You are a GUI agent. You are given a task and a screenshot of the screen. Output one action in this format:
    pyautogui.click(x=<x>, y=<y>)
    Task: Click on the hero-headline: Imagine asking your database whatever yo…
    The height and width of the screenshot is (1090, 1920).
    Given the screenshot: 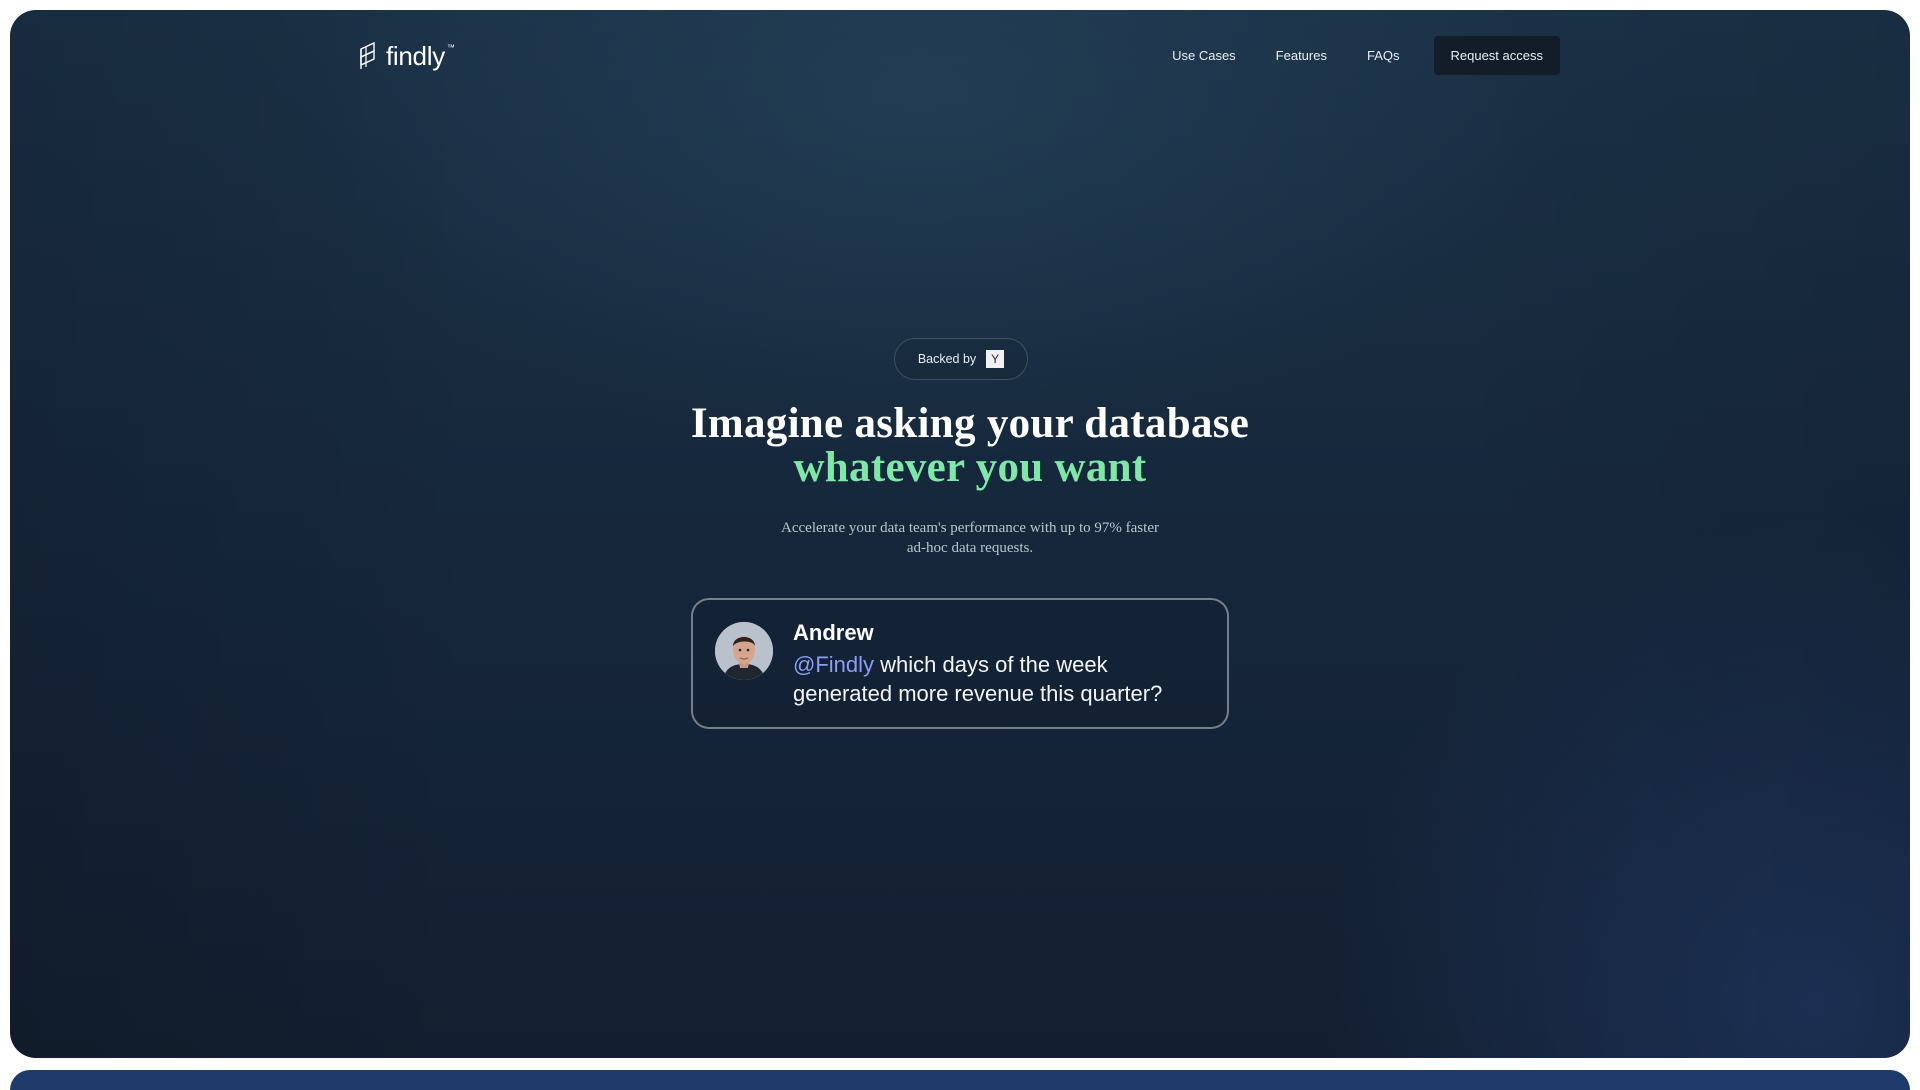 What is the action you would take?
    pyautogui.click(x=970, y=446)
    